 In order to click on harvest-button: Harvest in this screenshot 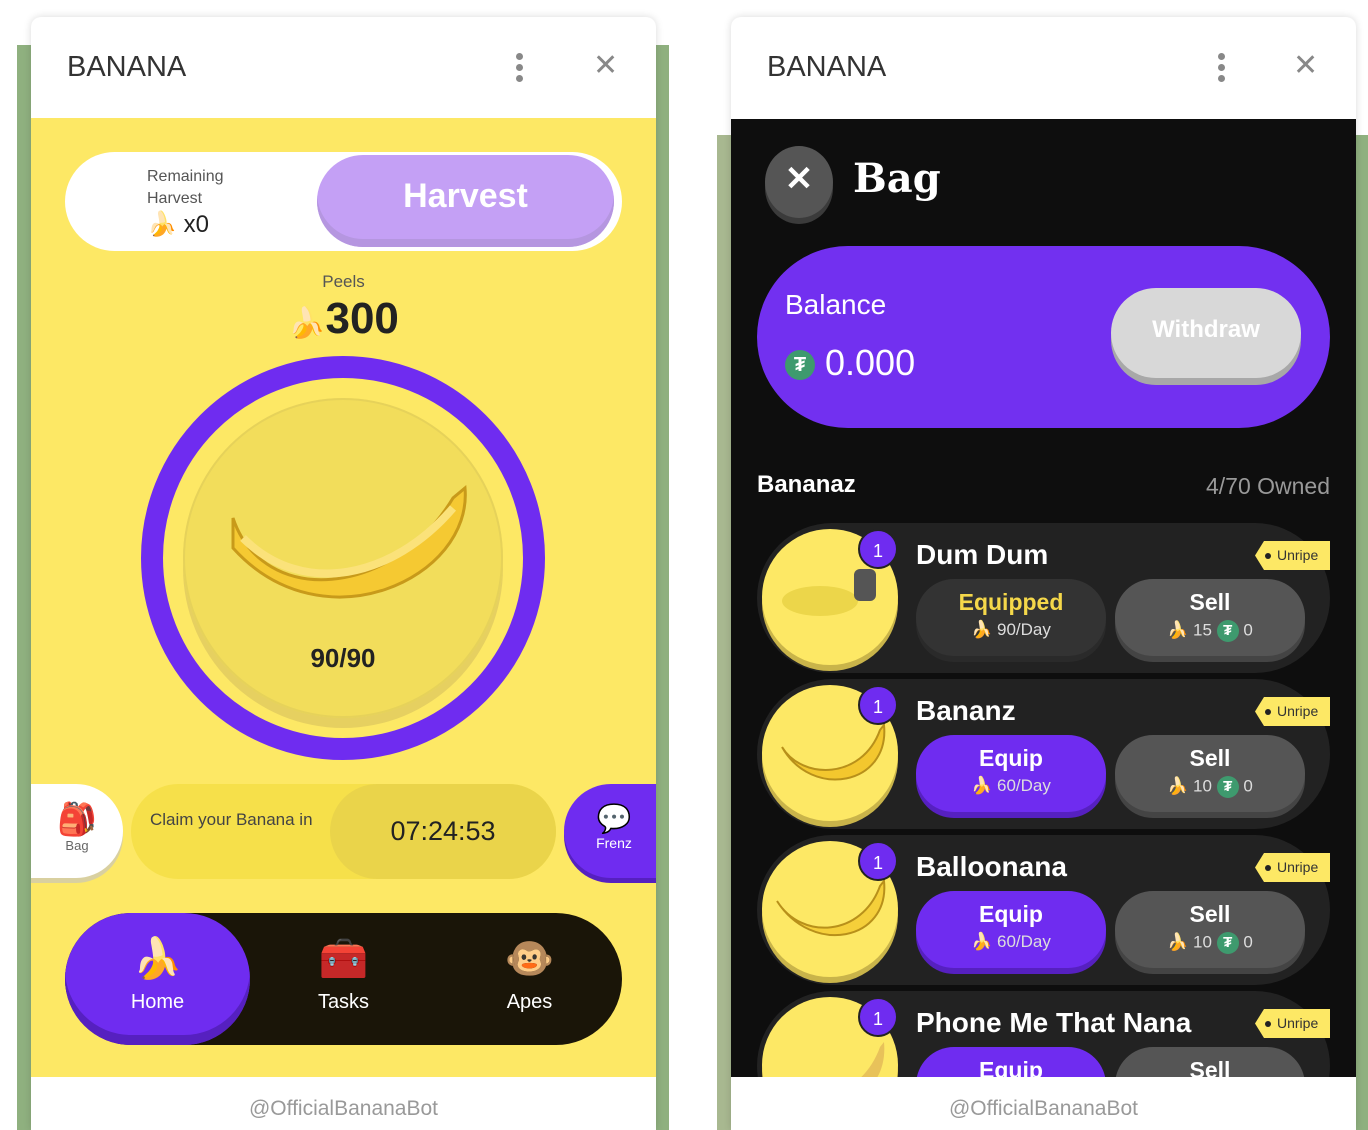, I will do `click(465, 201)`.